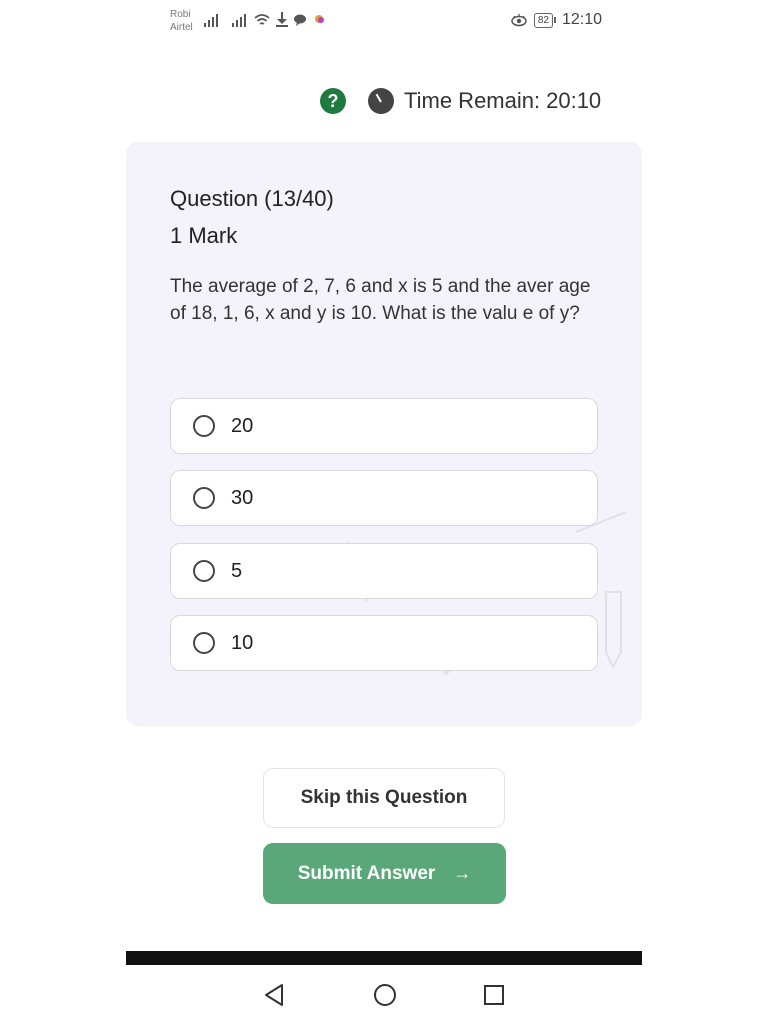 The width and height of the screenshot is (768, 1024). Describe the element at coordinates (384, 23) in the screenshot. I see `status-bar: Robi Airtel 82 12:10` at that location.